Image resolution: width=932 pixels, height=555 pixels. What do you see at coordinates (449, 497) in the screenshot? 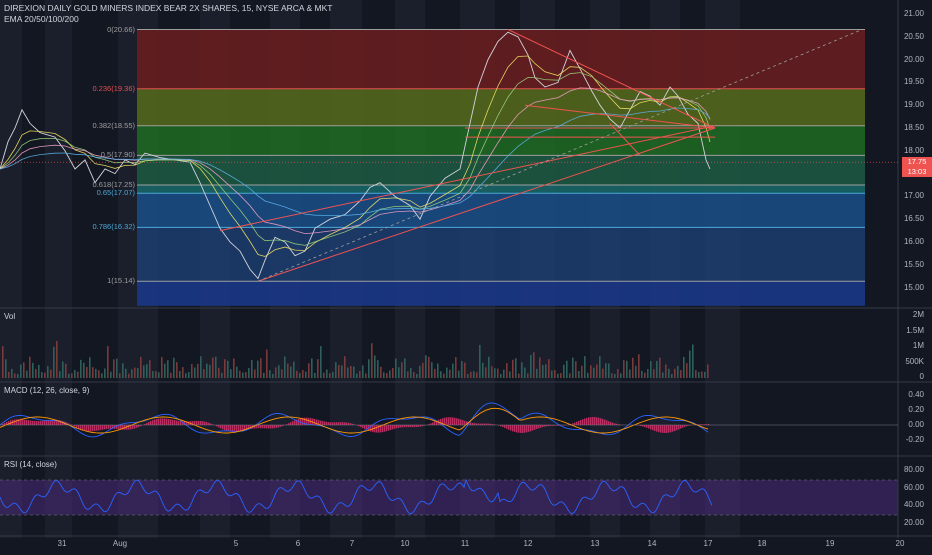
I see `rsi-band` at bounding box center [449, 497].